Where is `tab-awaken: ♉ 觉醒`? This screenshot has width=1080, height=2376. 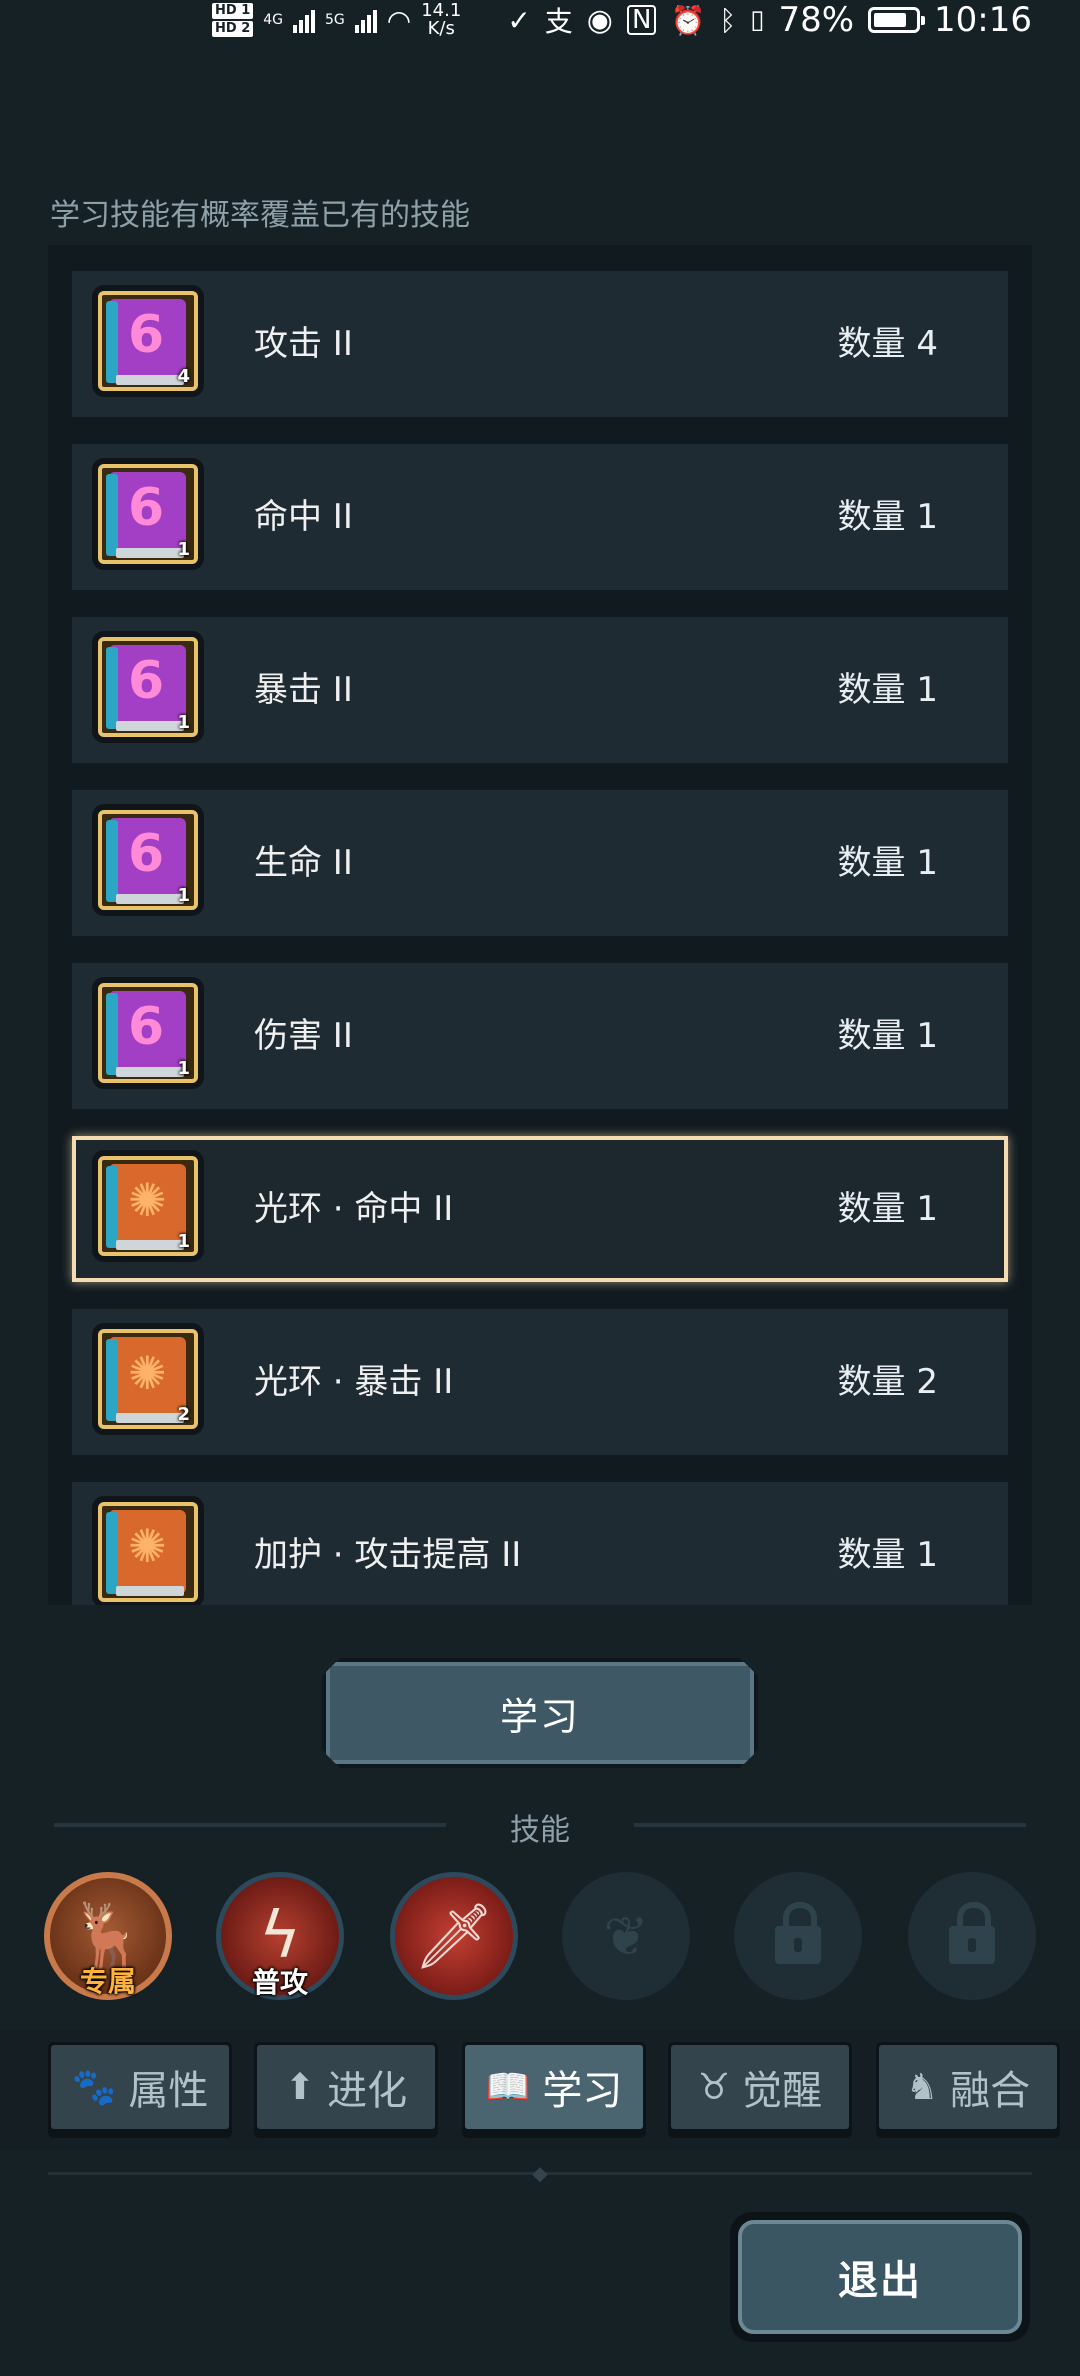
tab-awaken: ♉ 觉醒 is located at coordinates (760, 2087).